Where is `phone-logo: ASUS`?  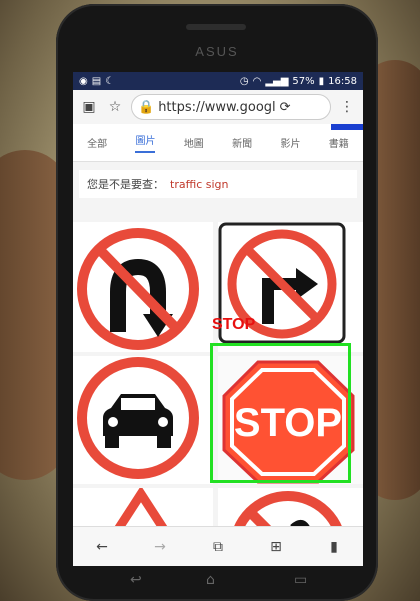 phone-logo: ASUS is located at coordinates (217, 51).